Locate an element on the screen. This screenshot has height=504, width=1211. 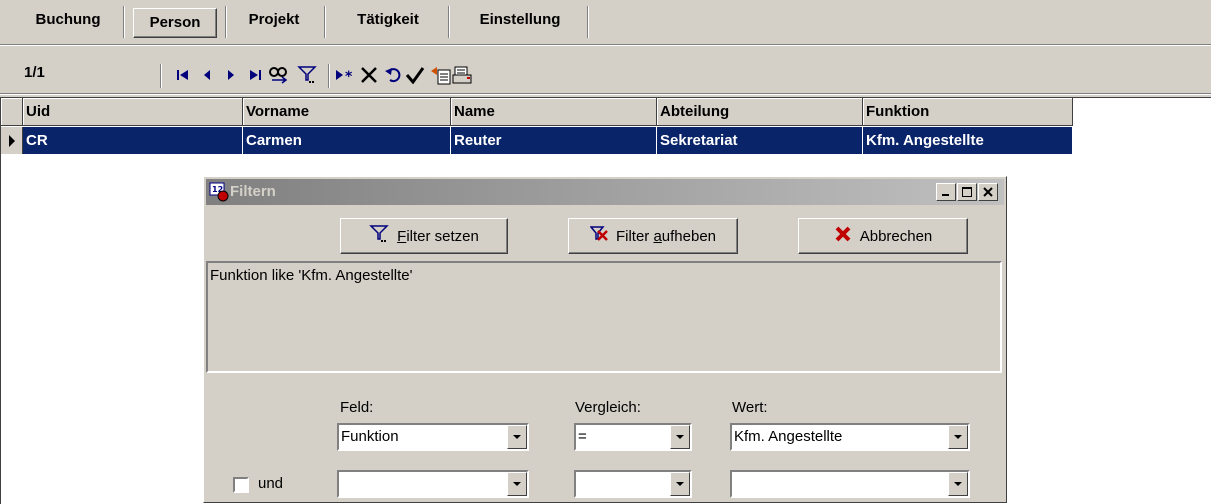
dialog-app-icon: 12 is located at coordinates (220, 194).